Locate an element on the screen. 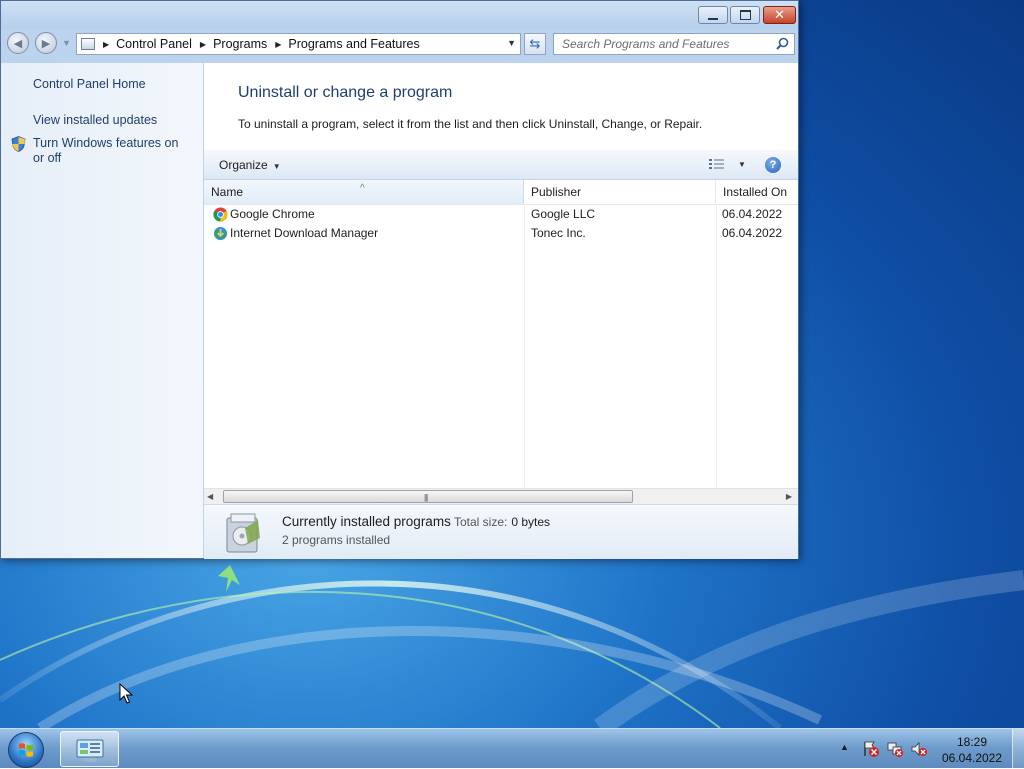 The width and height of the screenshot is (1024, 769). scrollbar-thumb: ||| is located at coordinates (428, 496).